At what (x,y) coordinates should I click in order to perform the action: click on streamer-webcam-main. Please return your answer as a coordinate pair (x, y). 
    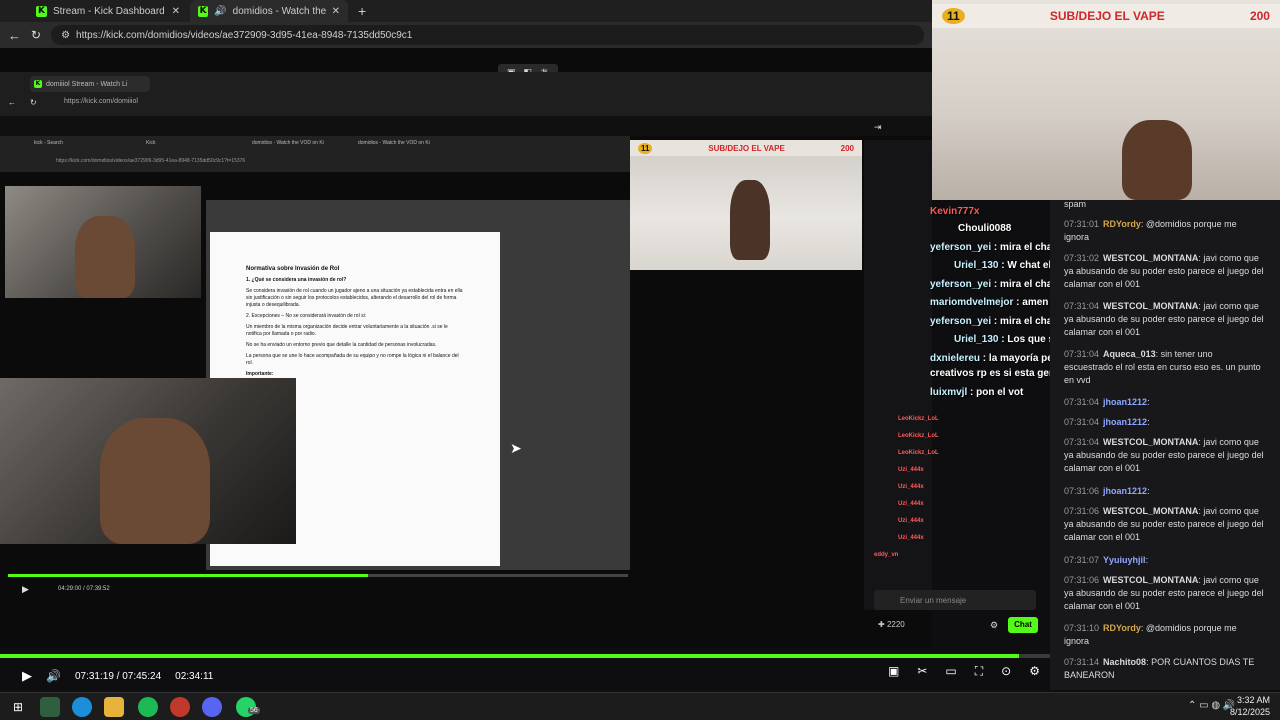
    Looking at the image, I should click on (1106, 100).